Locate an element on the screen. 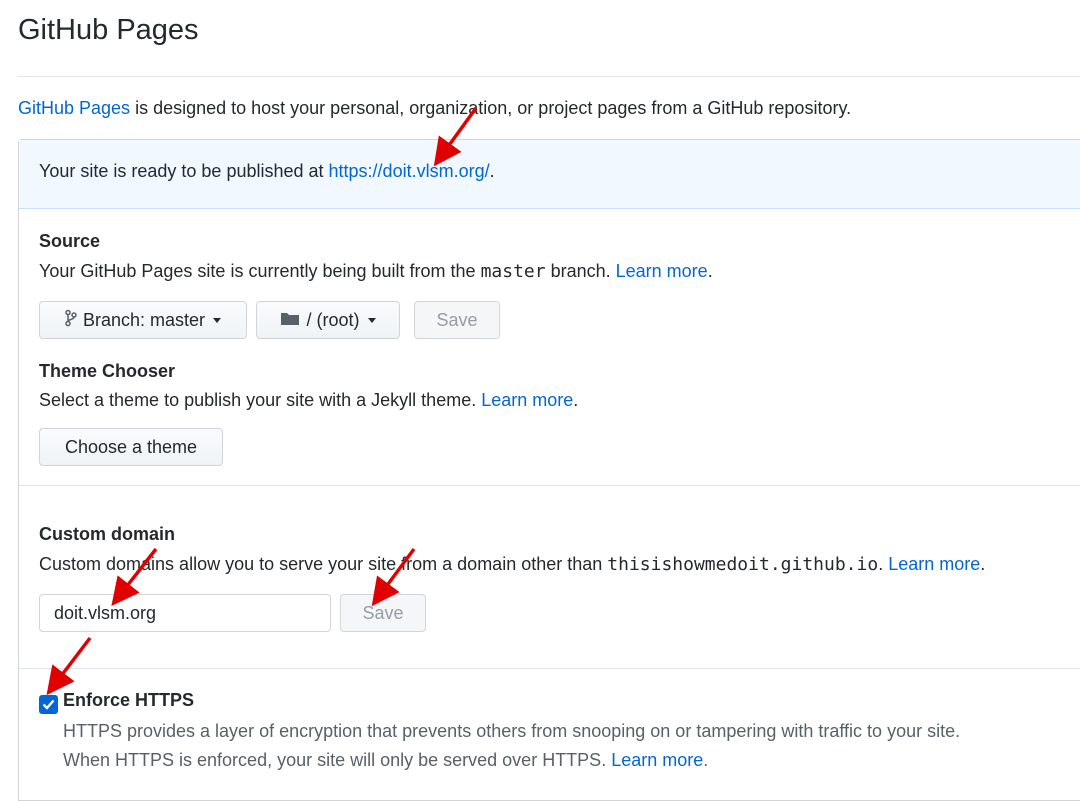  custom-domain-heading: Custom domain is located at coordinates (107, 534).